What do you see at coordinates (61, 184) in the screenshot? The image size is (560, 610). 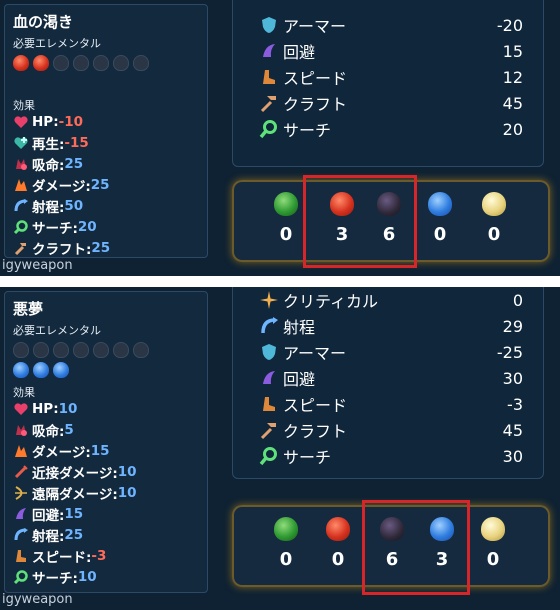 I see `effect-damage: ダメージ: 25` at bounding box center [61, 184].